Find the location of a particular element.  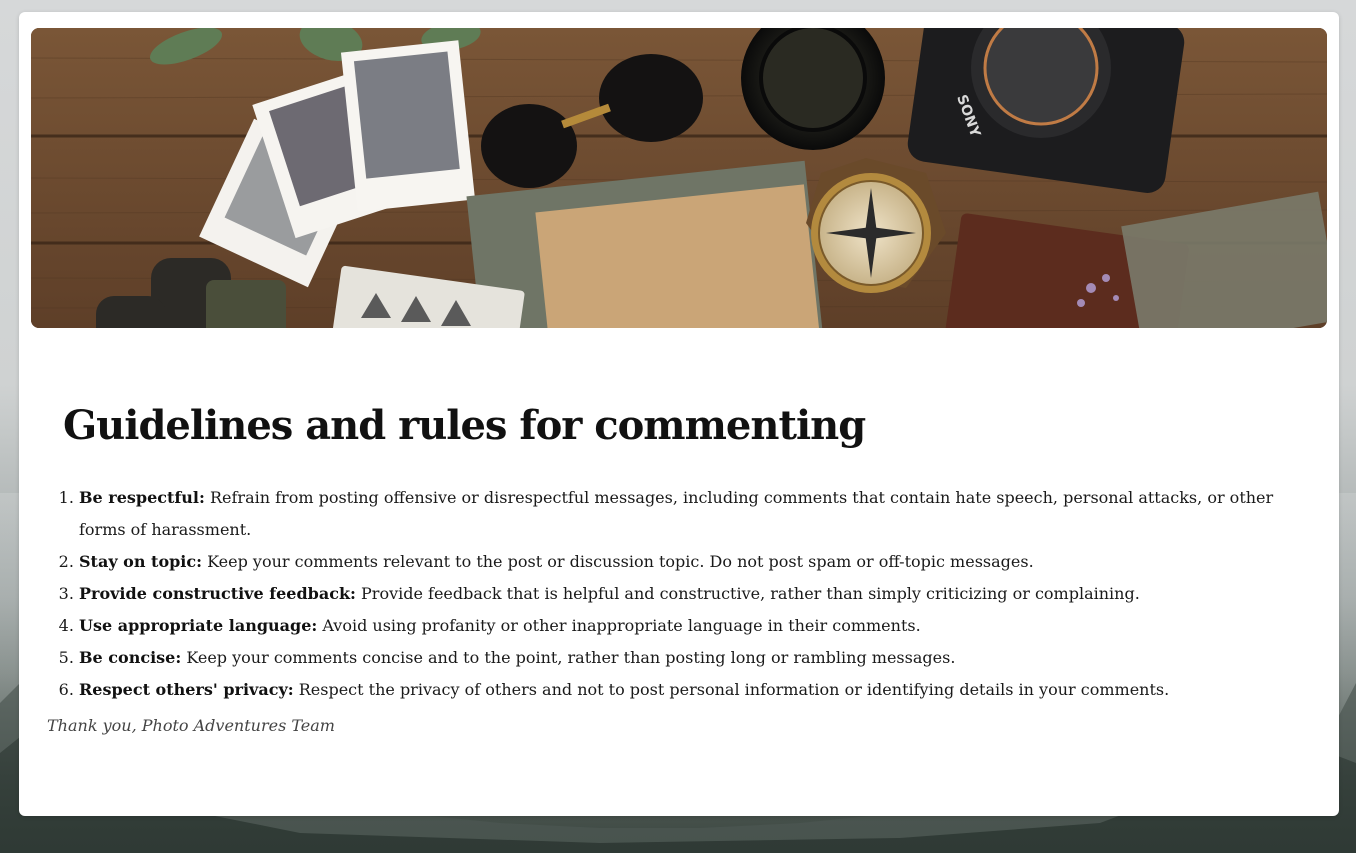

rule-heading: Be respectful: is located at coordinates (142, 497).